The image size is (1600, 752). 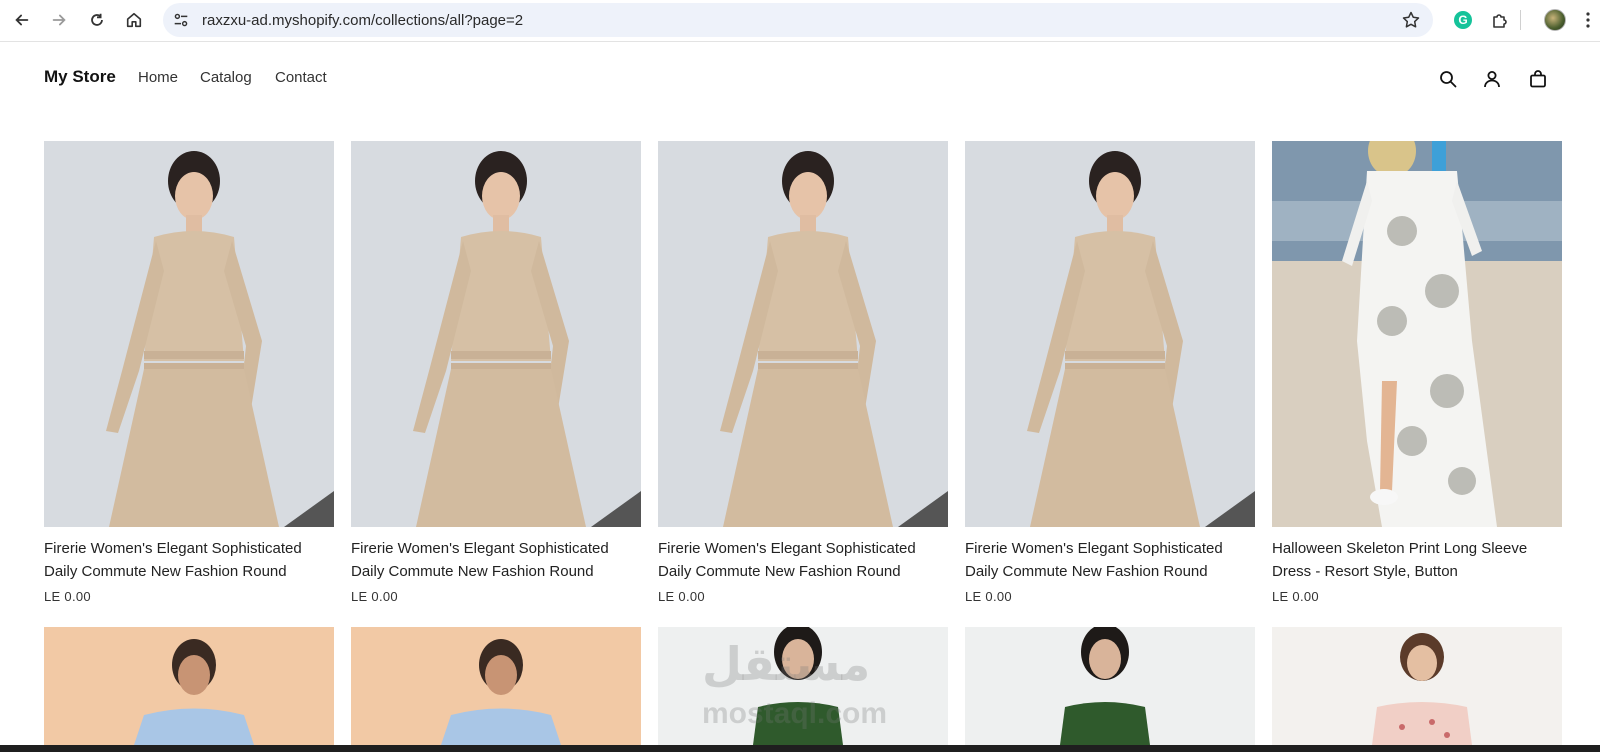 What do you see at coordinates (226, 77) in the screenshot?
I see `nav-catalog: Catalog` at bounding box center [226, 77].